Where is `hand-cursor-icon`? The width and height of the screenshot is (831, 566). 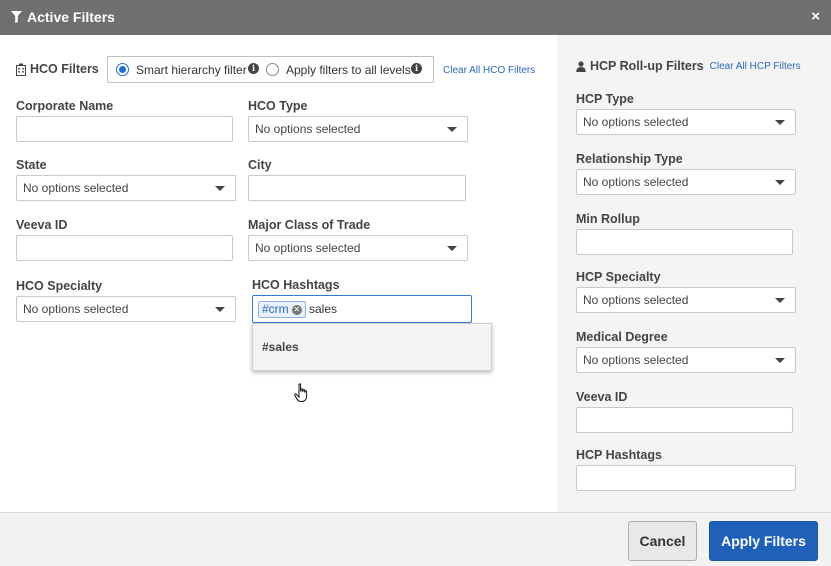 hand-cursor-icon is located at coordinates (301, 392).